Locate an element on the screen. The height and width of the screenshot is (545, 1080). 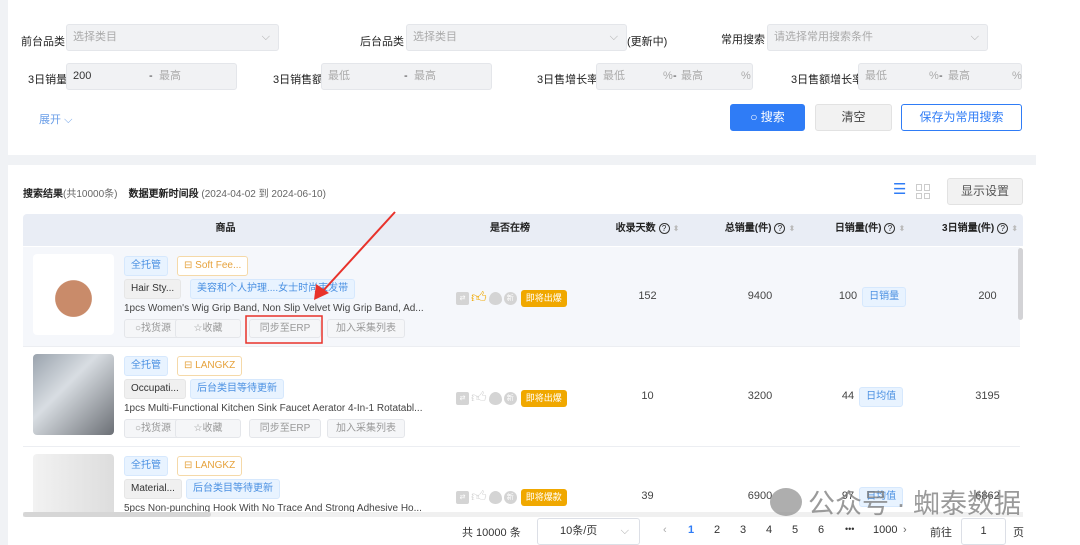
page-size-select: 10条/页 ⌵ is located at coordinates (588, 531).